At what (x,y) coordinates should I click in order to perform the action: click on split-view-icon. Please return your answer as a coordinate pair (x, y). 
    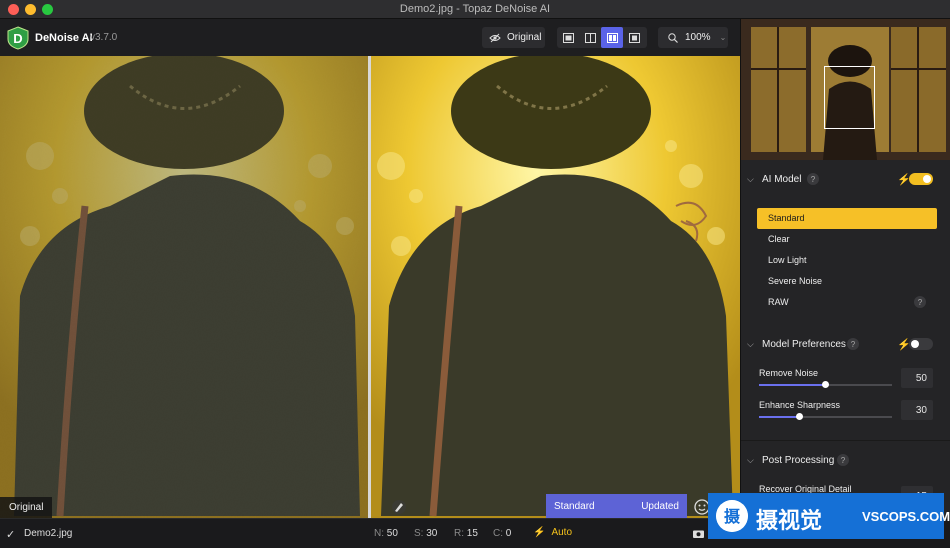
    Looking at the image, I should click on (590, 37).